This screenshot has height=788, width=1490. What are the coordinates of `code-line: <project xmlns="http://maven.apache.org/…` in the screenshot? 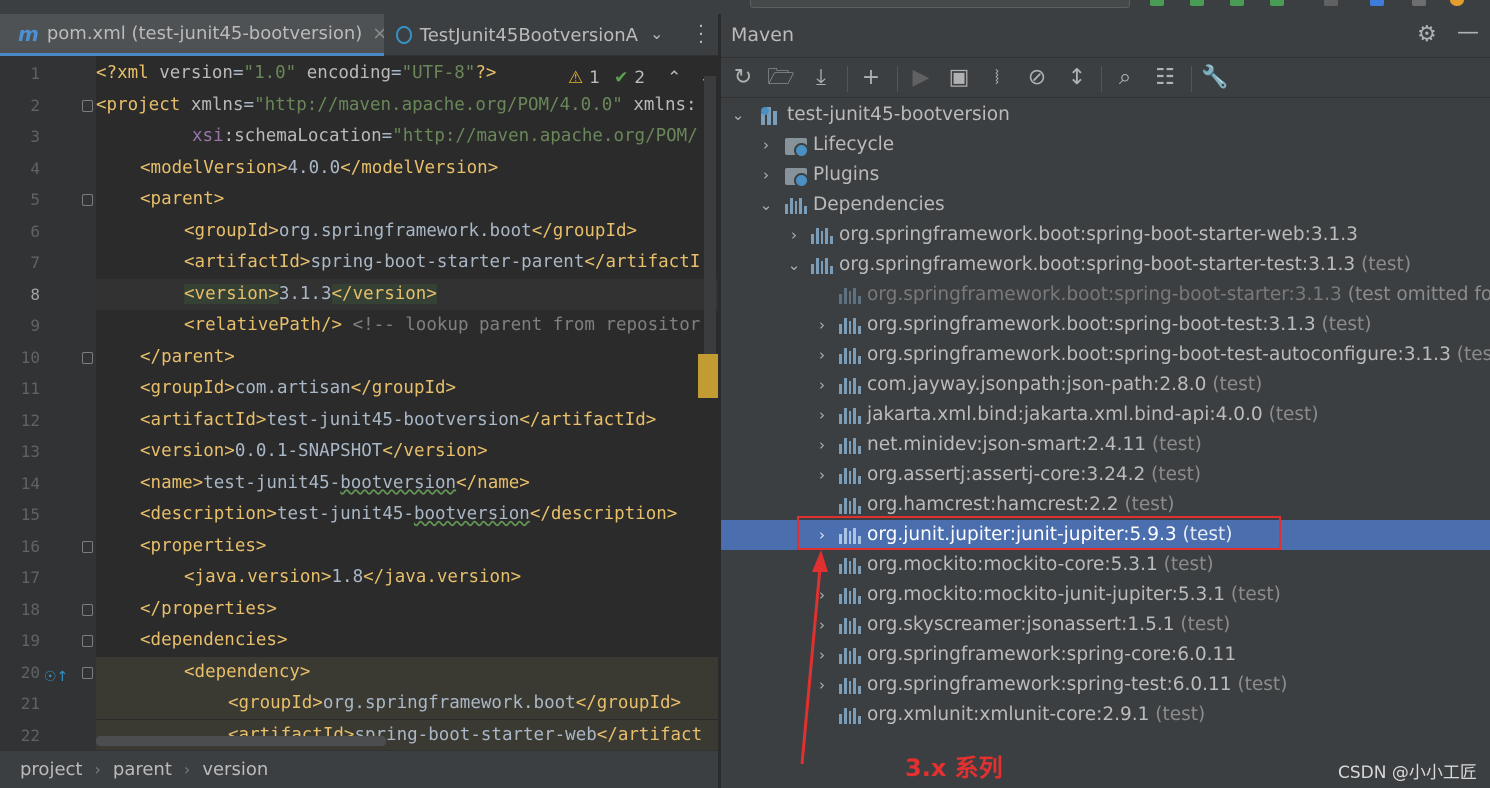 It's located at (407, 105).